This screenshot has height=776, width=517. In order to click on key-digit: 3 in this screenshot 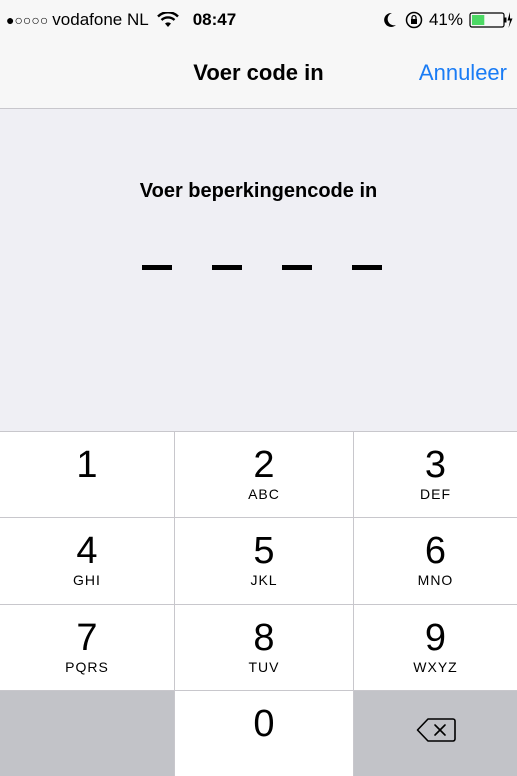, I will do `click(435, 465)`.